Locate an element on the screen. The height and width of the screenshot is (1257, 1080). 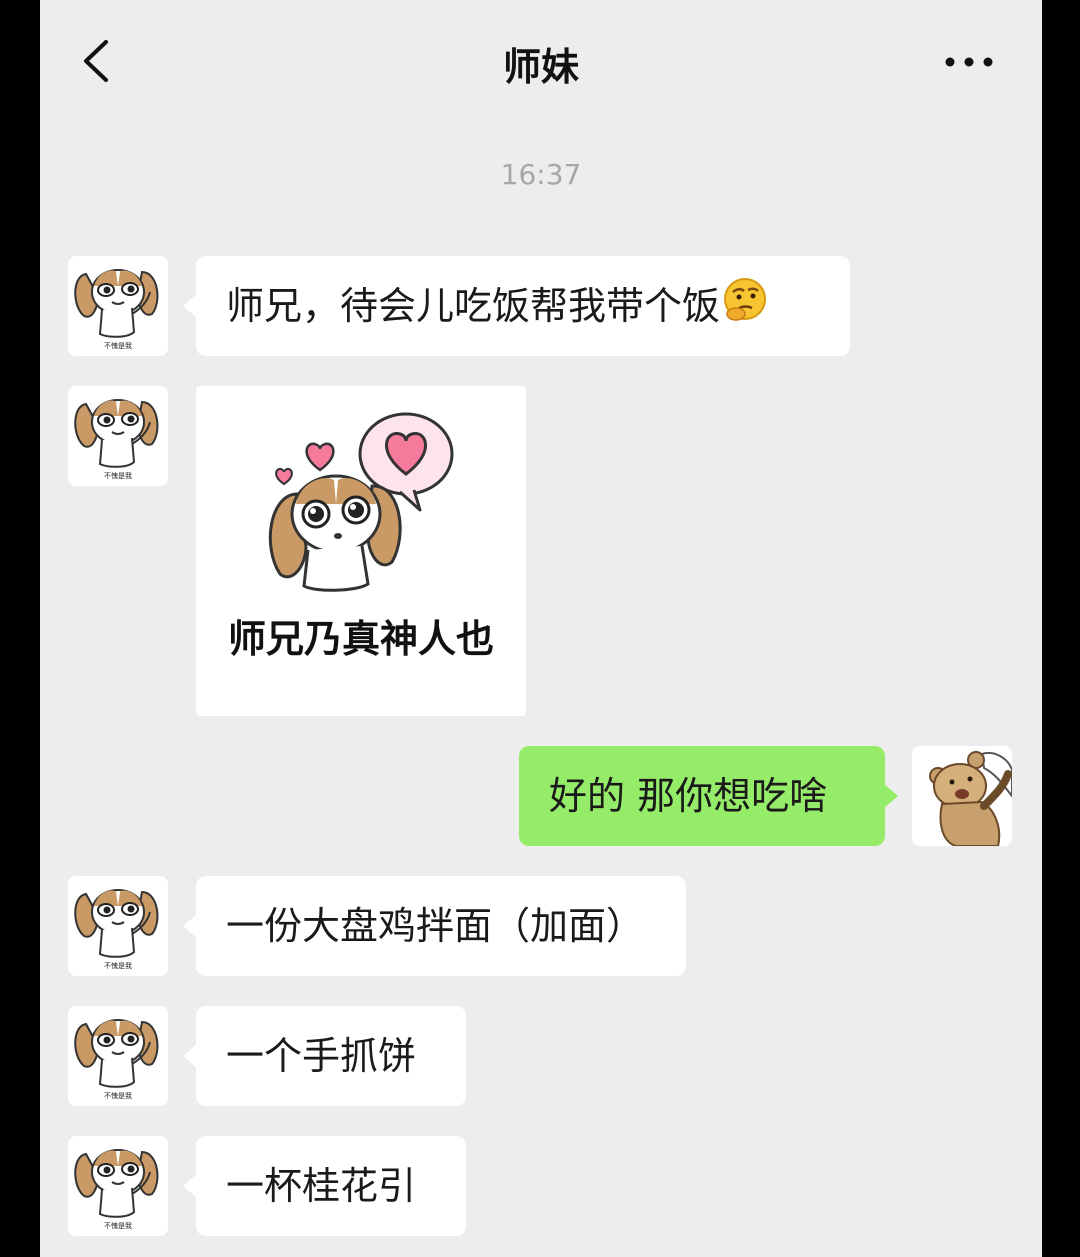
message-bubble-outgoing: 好的 那你想吃啥 is located at coordinates (708, 796).